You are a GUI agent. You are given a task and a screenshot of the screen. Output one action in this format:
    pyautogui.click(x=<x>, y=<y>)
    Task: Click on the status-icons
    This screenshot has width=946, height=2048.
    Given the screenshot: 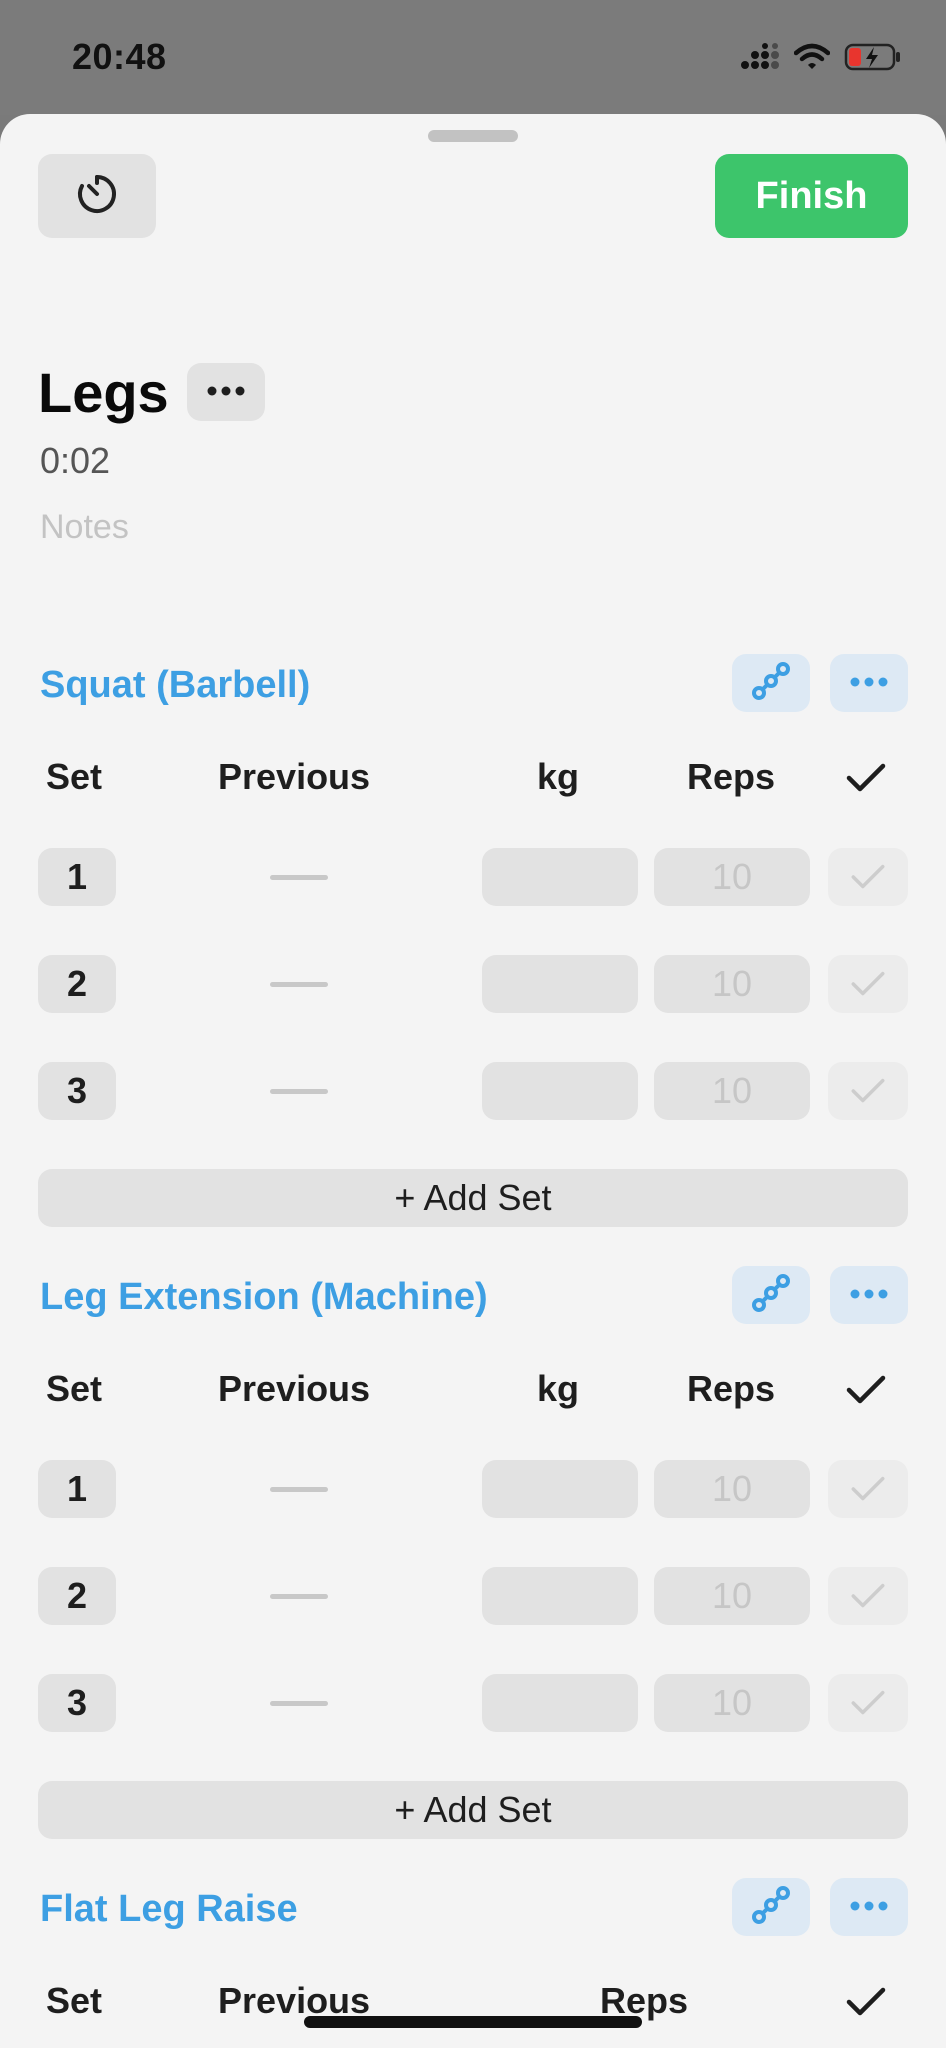 What is the action you would take?
    pyautogui.click(x=821, y=59)
    